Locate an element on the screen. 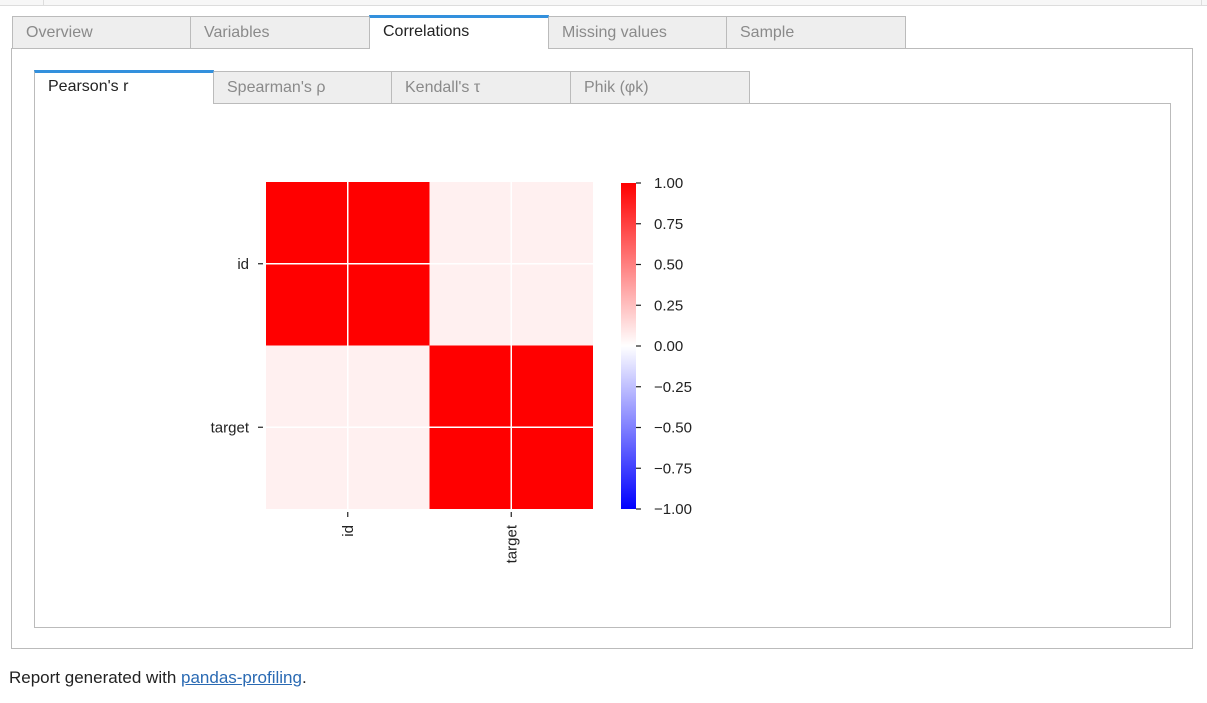 The width and height of the screenshot is (1207, 703). tab-sample: Sample is located at coordinates (816, 32).